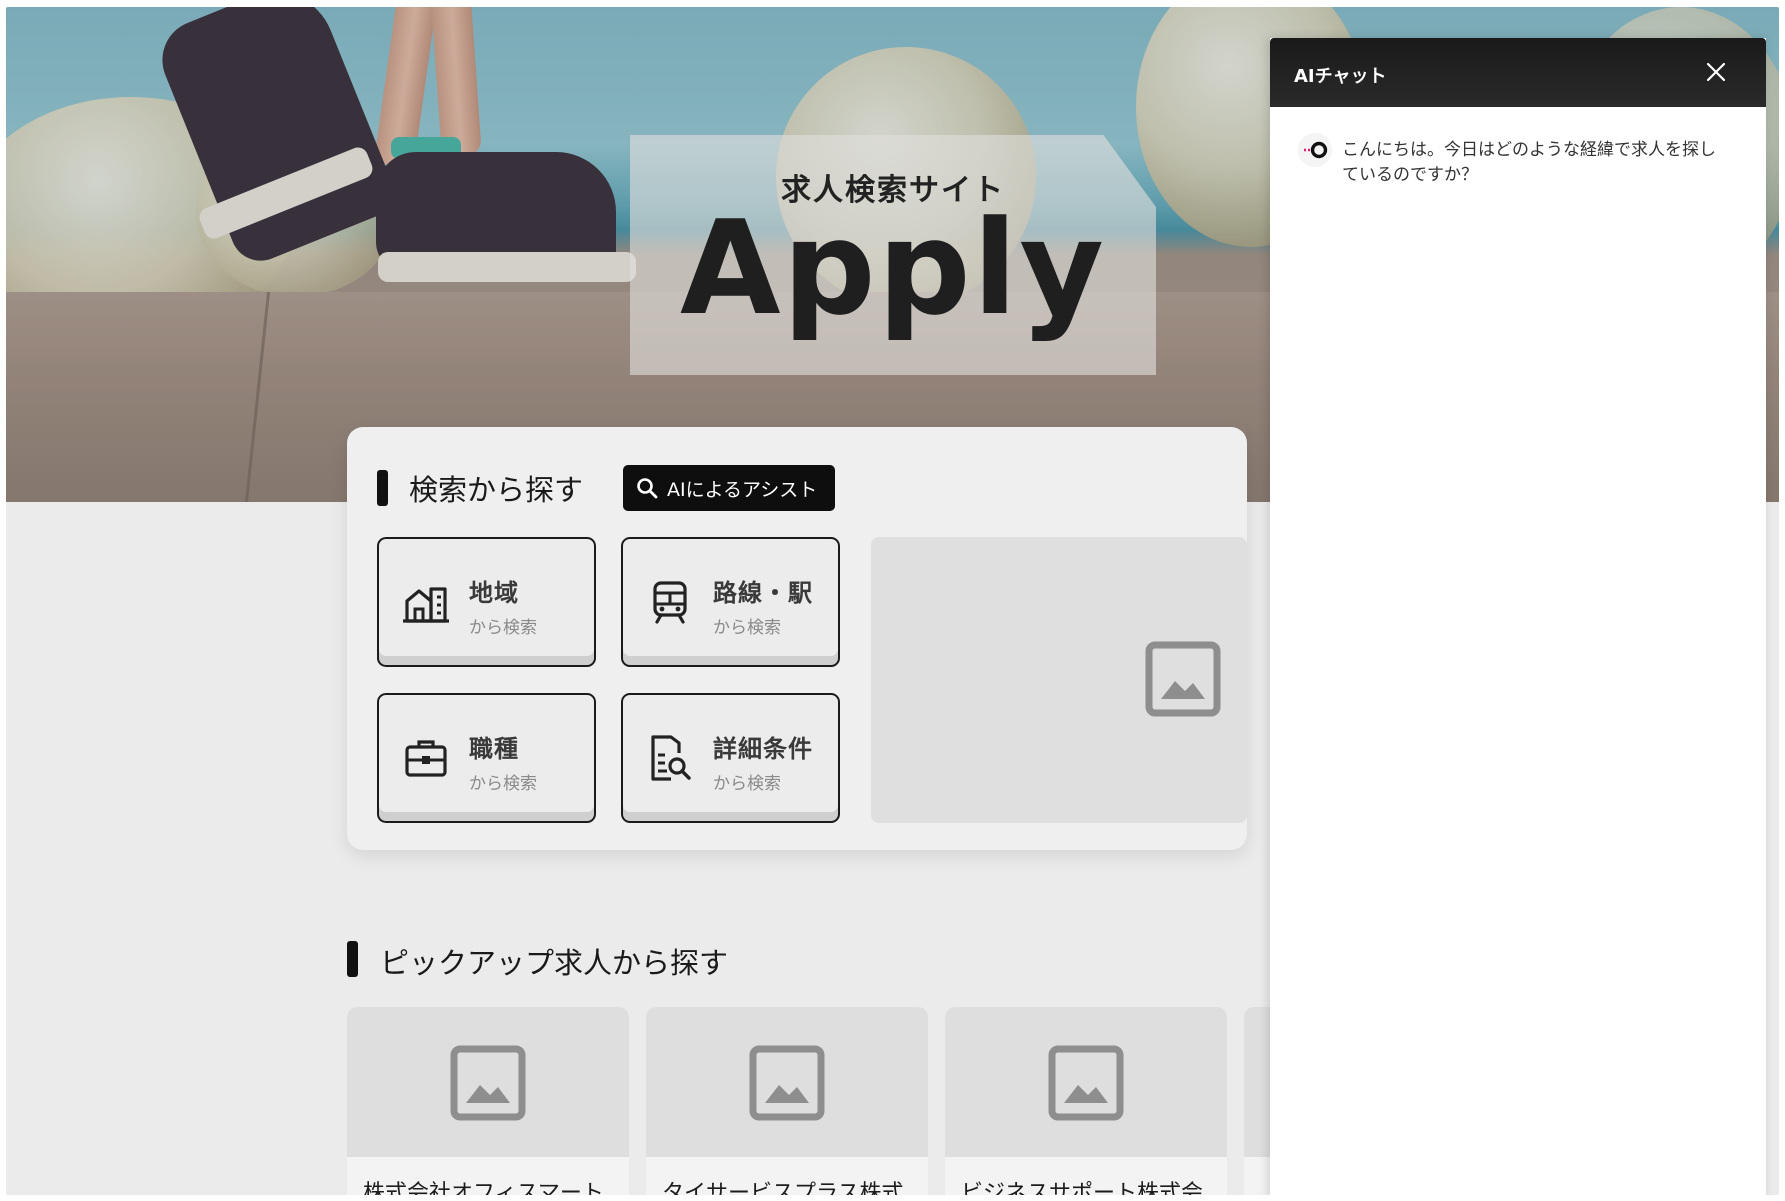  What do you see at coordinates (1059, 680) in the screenshot?
I see `image-placeholder` at bounding box center [1059, 680].